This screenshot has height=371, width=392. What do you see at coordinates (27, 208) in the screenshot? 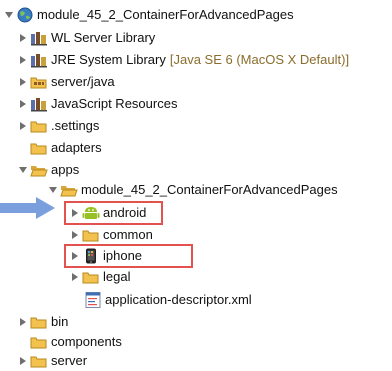
I see `pointer-arrow-icon` at bounding box center [27, 208].